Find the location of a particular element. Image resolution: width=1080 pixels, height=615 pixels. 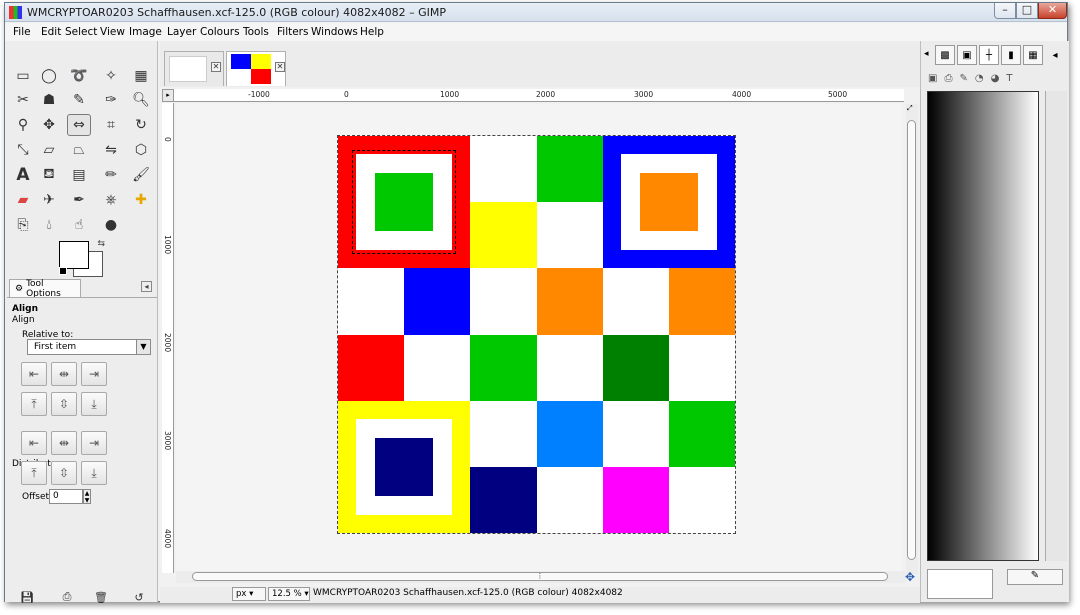

color-select-icon: ▦ is located at coordinates (141, 76).